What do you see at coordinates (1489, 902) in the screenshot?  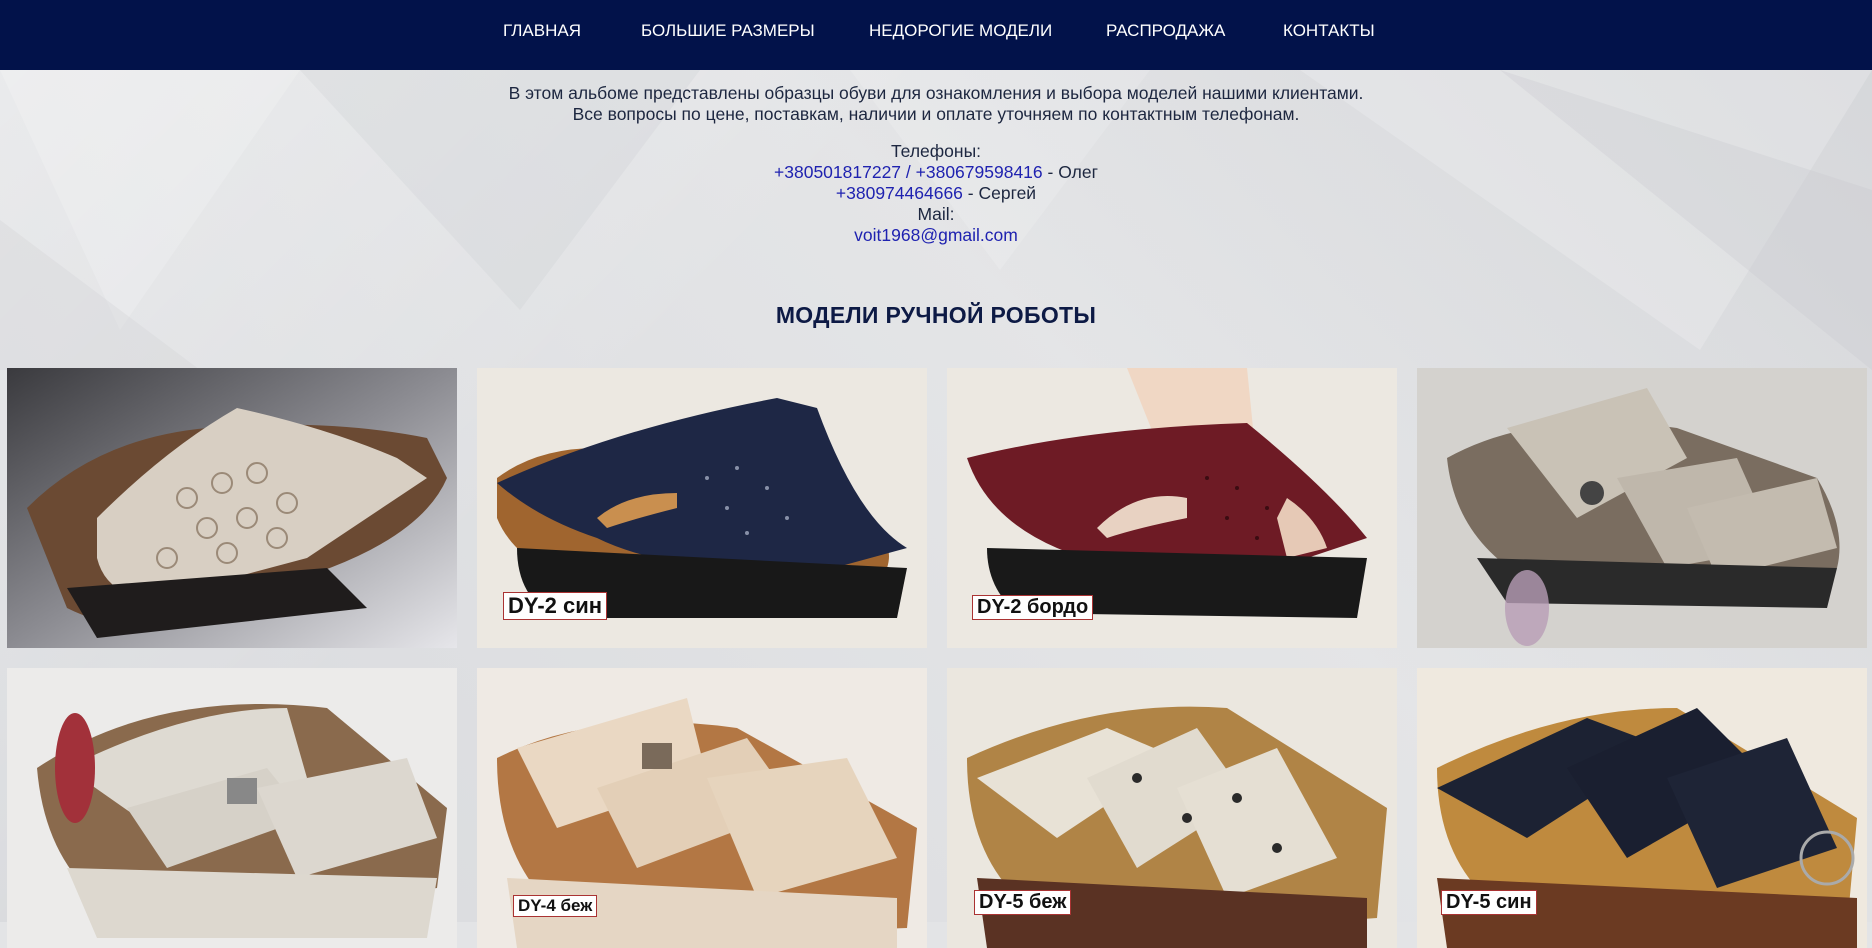 I see `product-label: DY-5 син` at bounding box center [1489, 902].